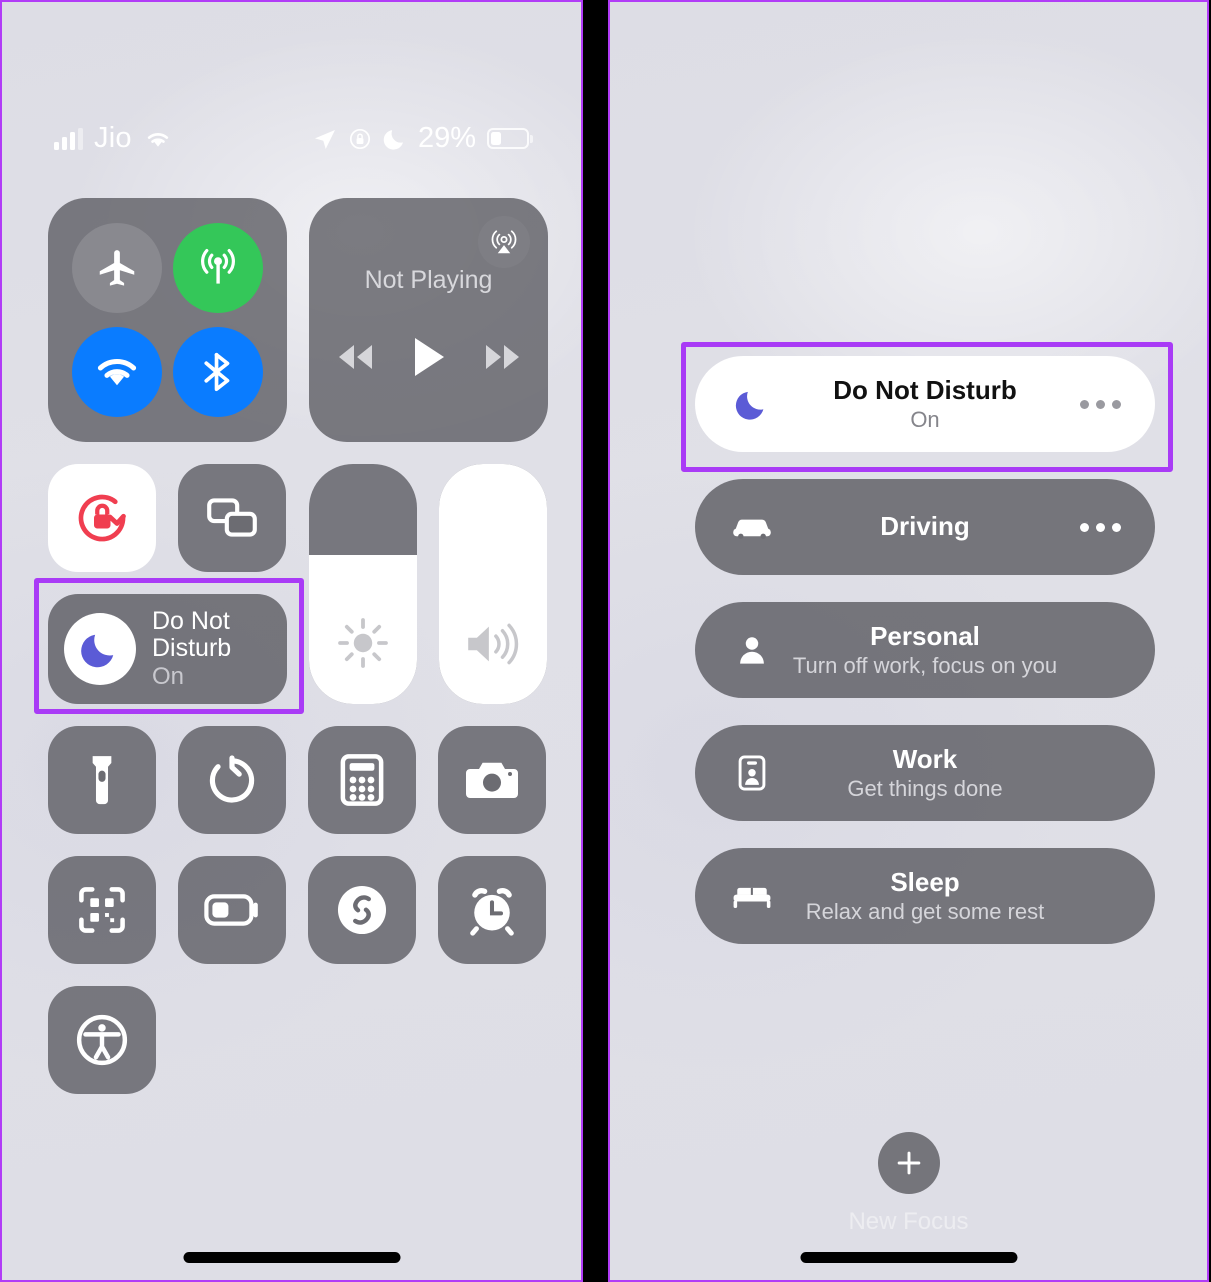 This screenshot has height=1282, width=1211. Describe the element at coordinates (167, 320) in the screenshot. I see `connectivity-module` at that location.